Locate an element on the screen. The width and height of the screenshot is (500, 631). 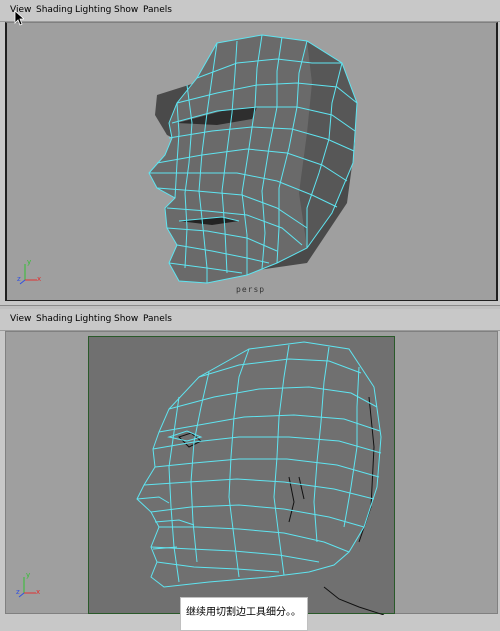
bottom-panel-menubar: View Shading Lighting Show Panels is located at coordinates (250, 320).